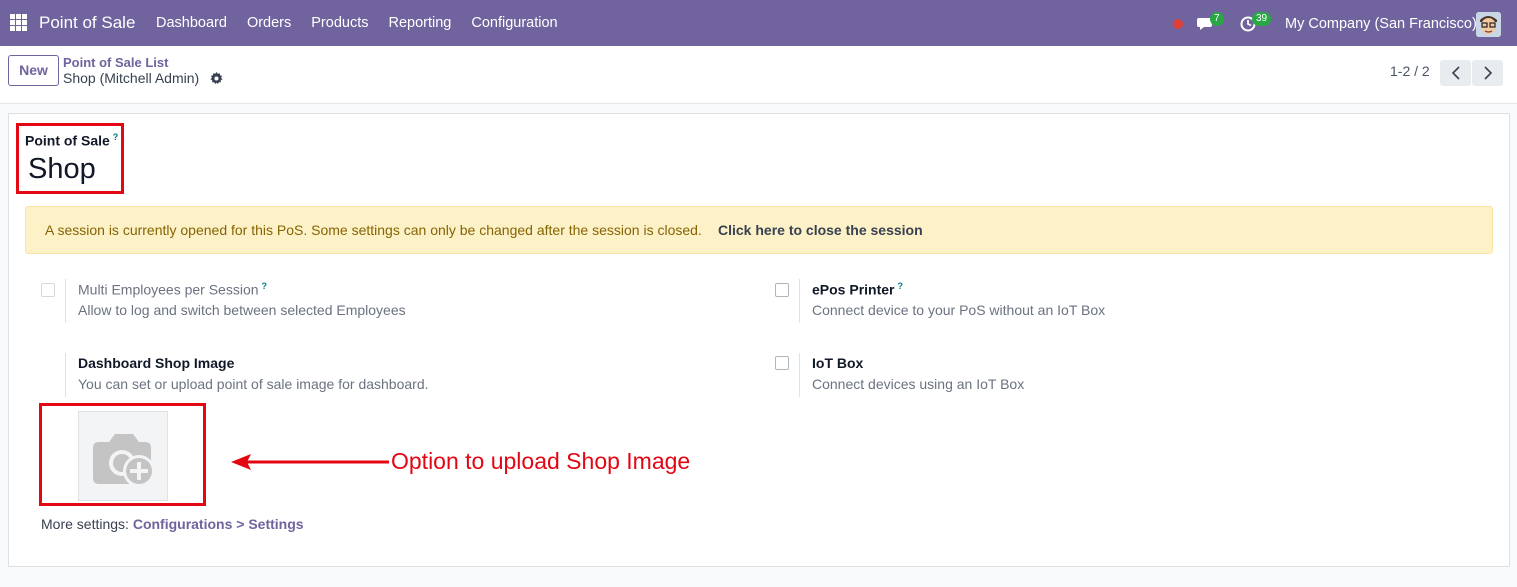 Image resolution: width=1517 pixels, height=587 pixels. I want to click on multi-employees-title: Multi Employees per Session?, so click(172, 289).